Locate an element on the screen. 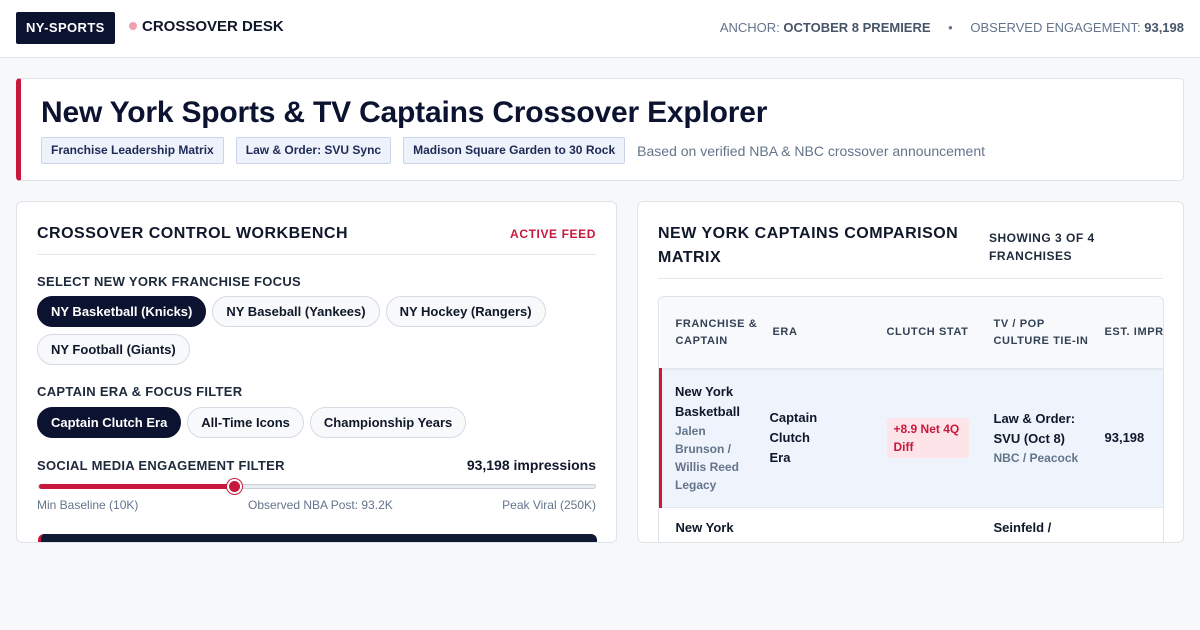 The image size is (1200, 630). active-feed-badge: ACTIVE FEED is located at coordinates (553, 234).